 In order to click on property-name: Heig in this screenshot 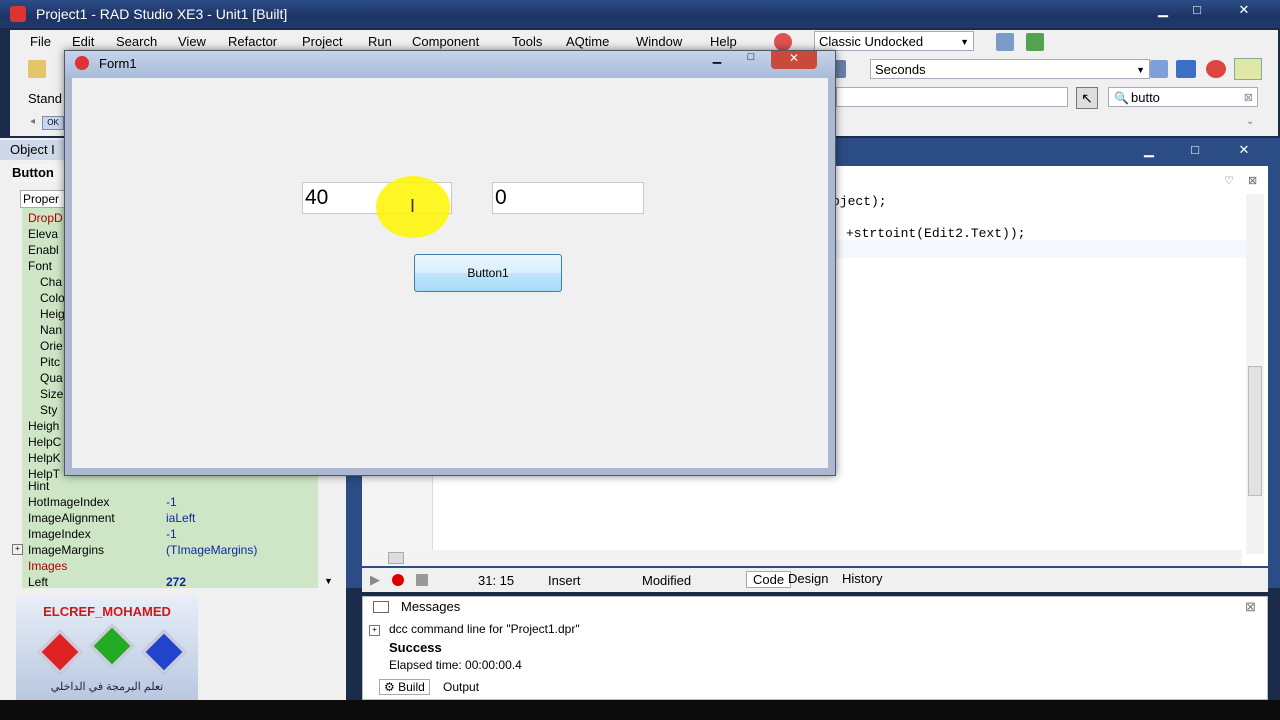, I will do `click(52, 314)`.